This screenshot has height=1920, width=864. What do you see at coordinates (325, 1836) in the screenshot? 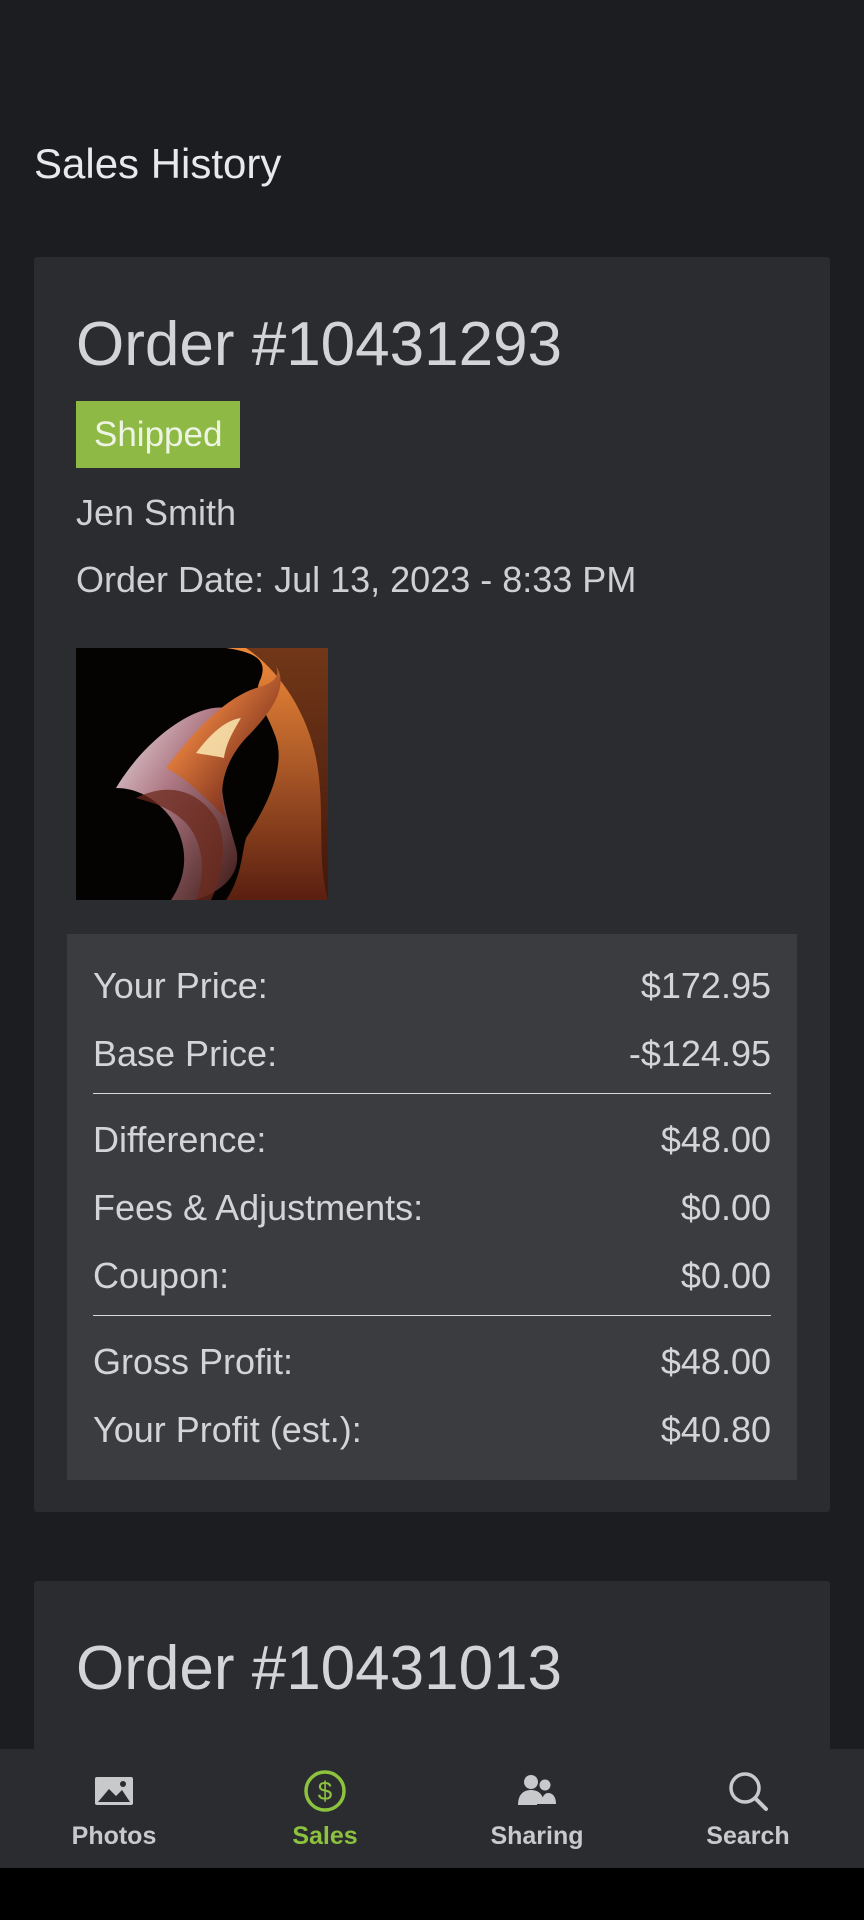
I see `nav-label-sales: Sales` at bounding box center [325, 1836].